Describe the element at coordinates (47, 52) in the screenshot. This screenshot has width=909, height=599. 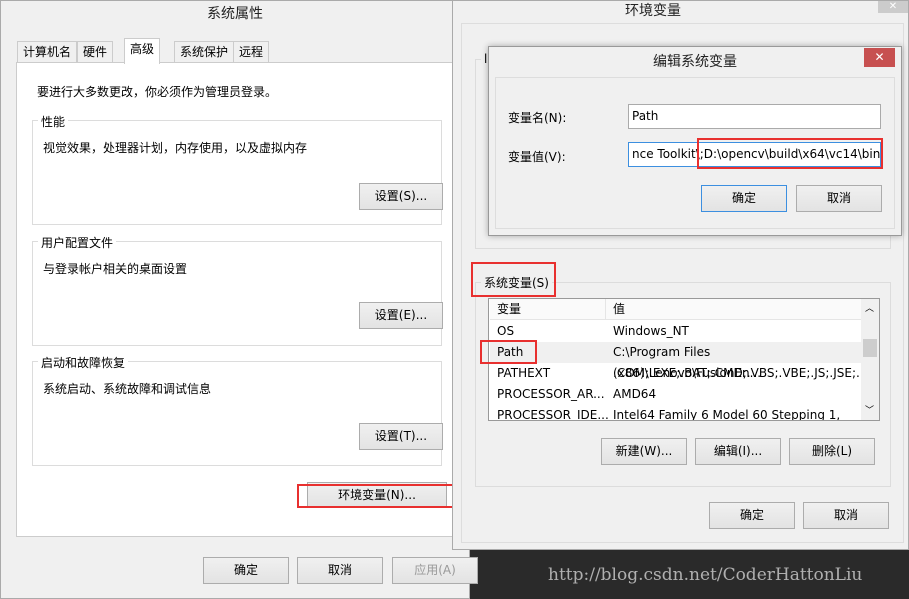
I see `tab-computer-name: 计算机名` at that location.